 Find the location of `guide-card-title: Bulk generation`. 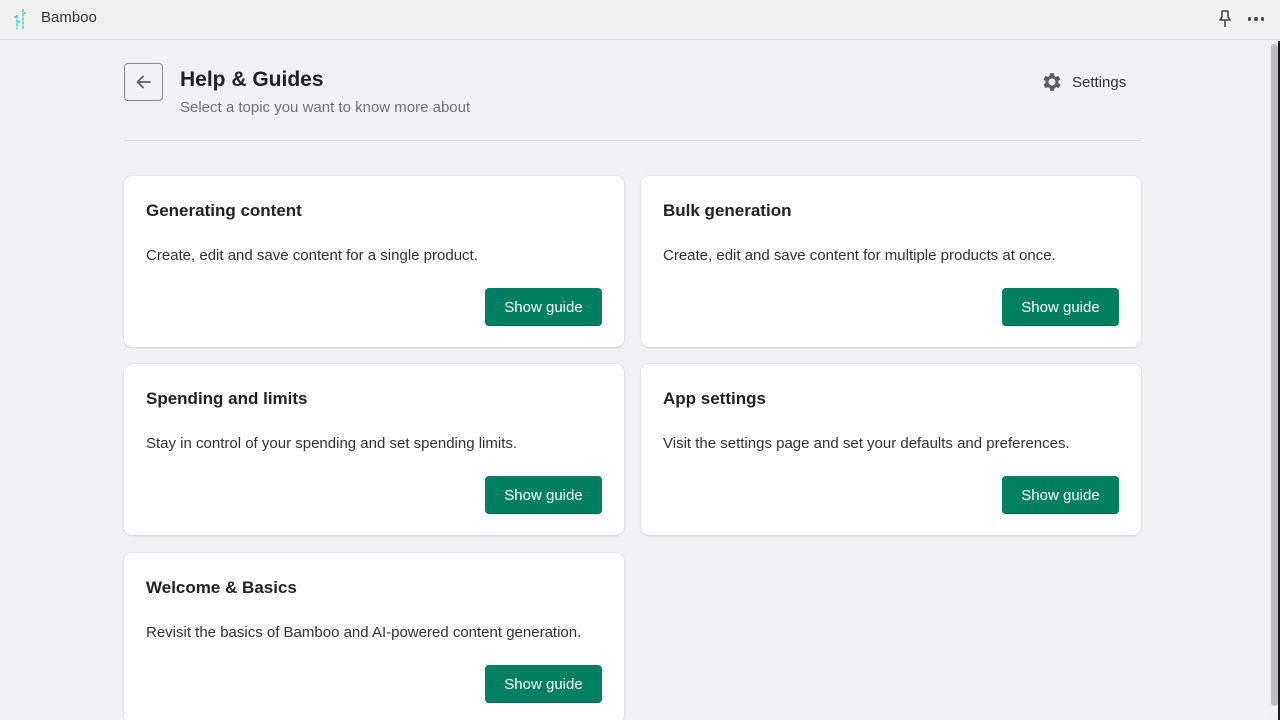

guide-card-title: Bulk generation is located at coordinates (727, 210).